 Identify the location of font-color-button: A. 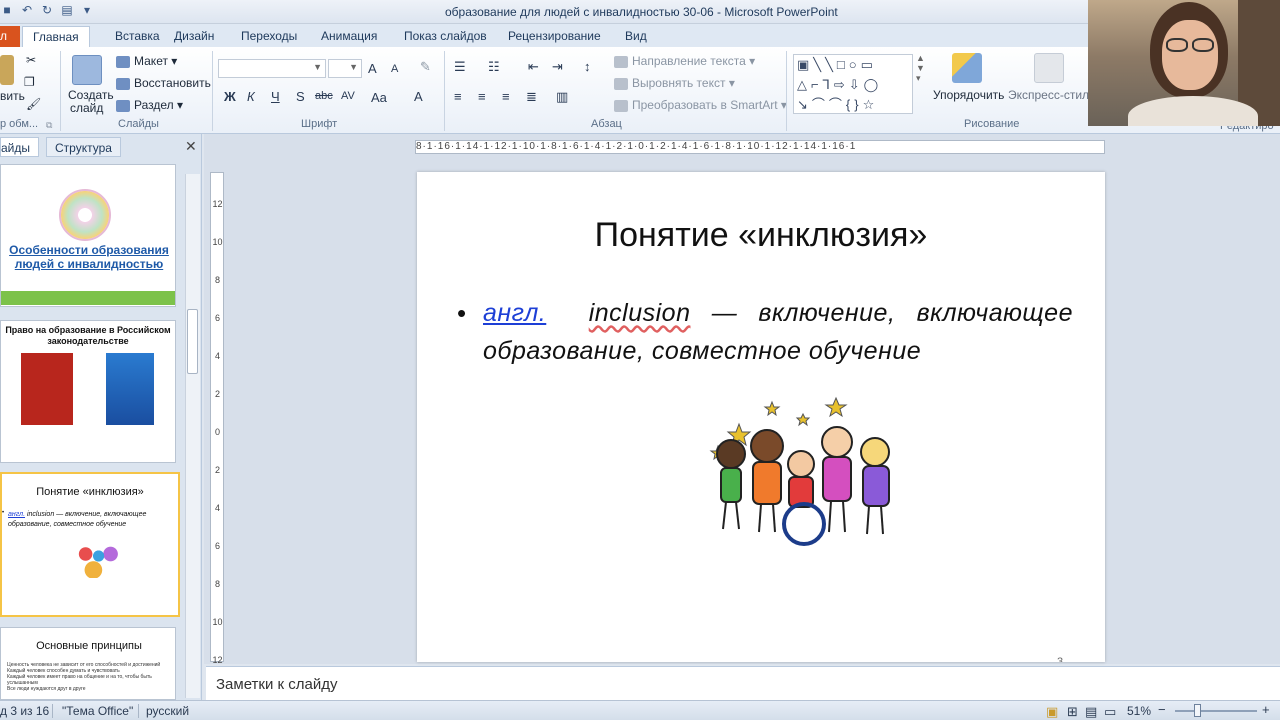
(418, 96).